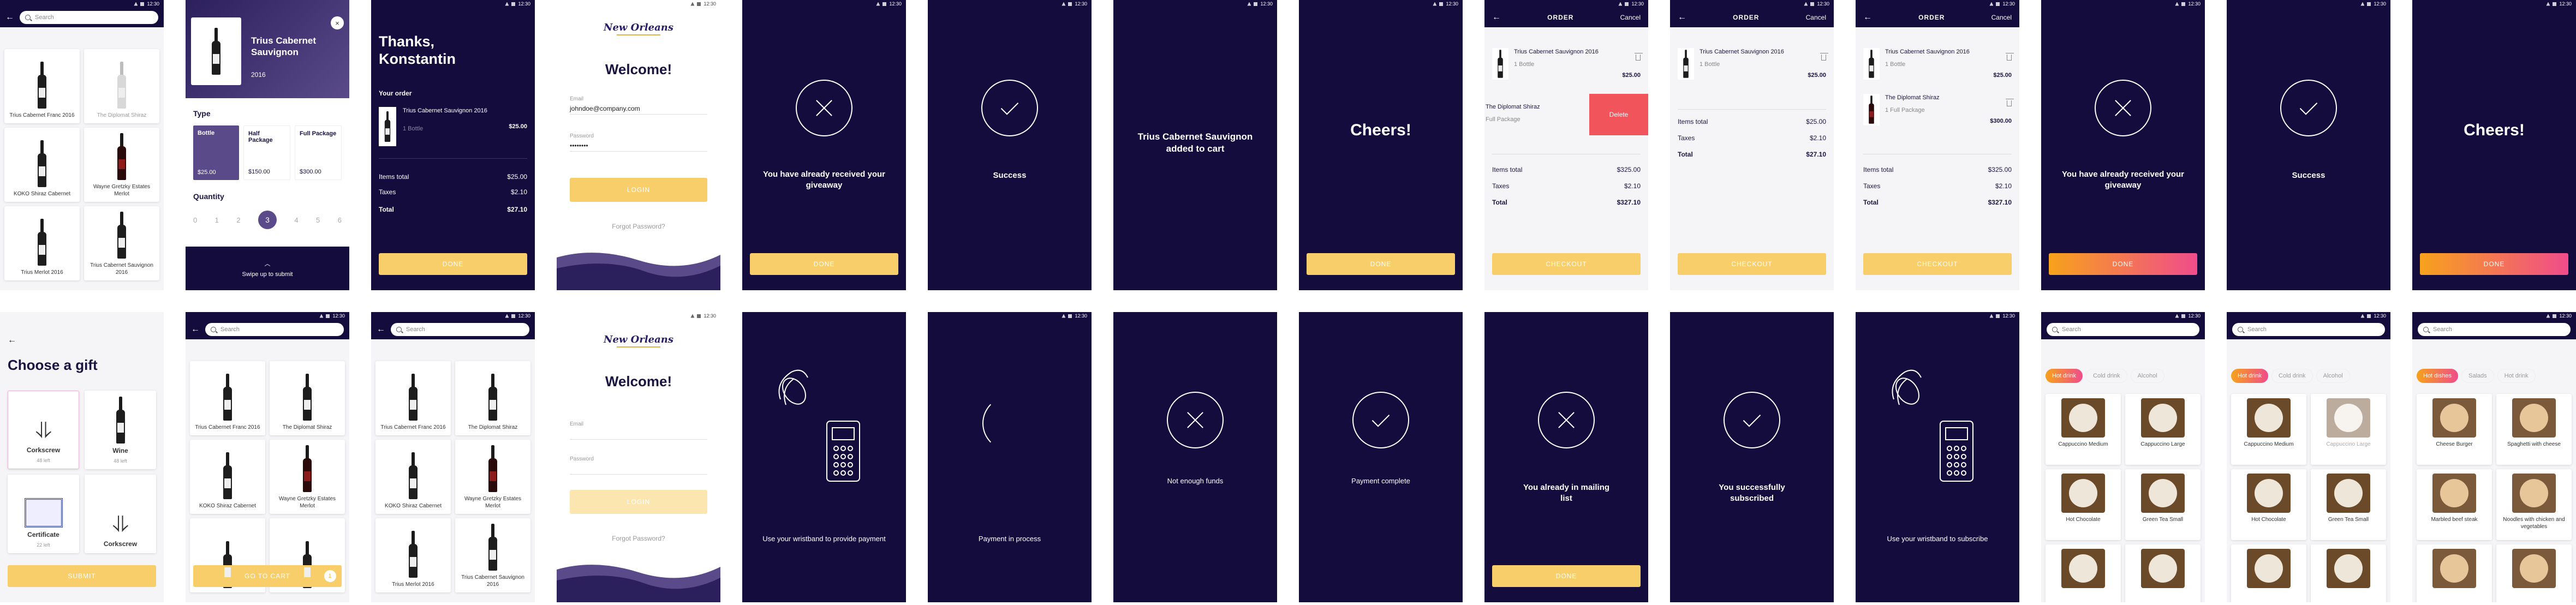 This screenshot has width=2576, height=605. Describe the element at coordinates (2454, 429) in the screenshot. I see `menu-item: Cheese Burger` at that location.